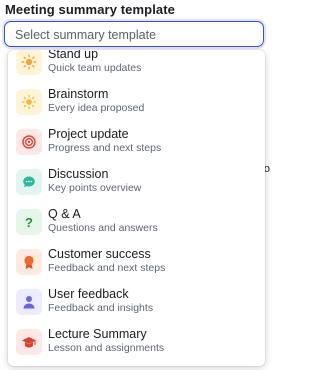  I want to click on menu-item-title: Q & A, so click(64, 214).